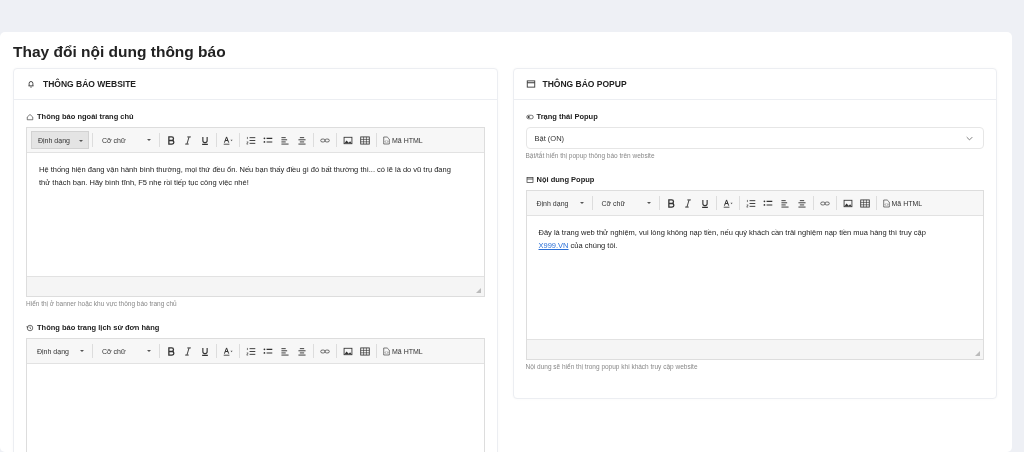  I want to click on history-icon, so click(30, 327).